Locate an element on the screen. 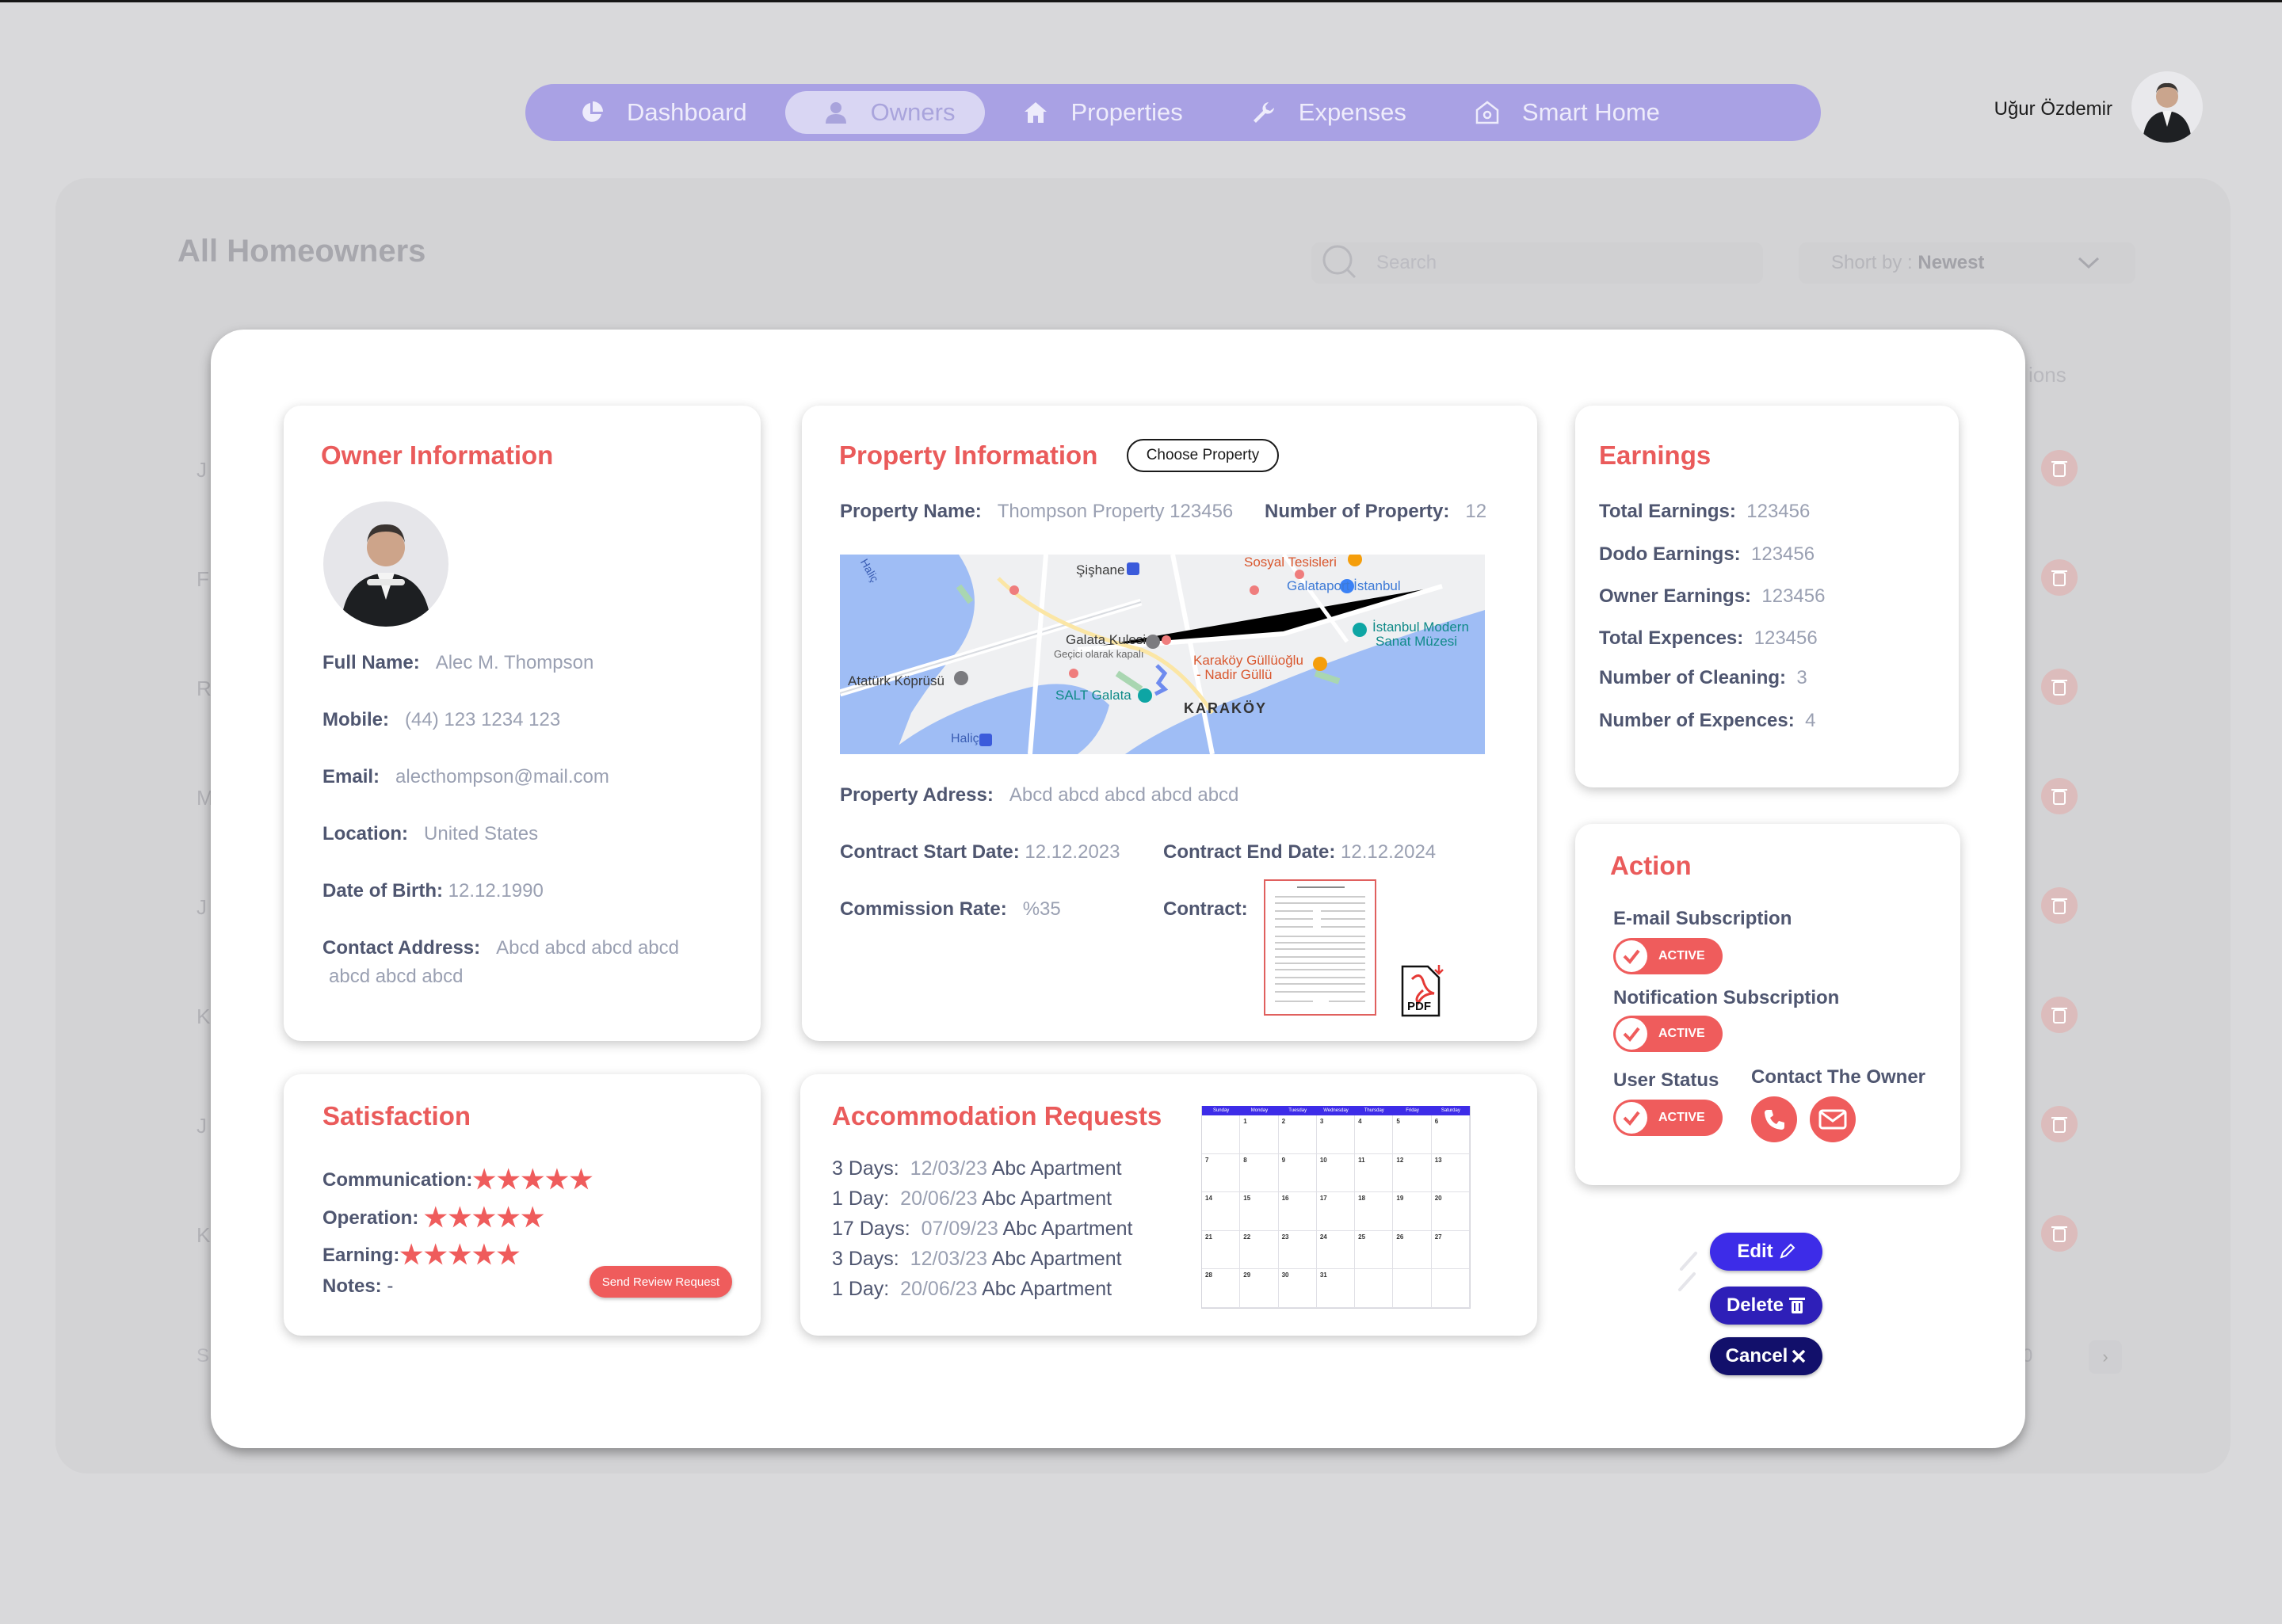 The height and width of the screenshot is (1624, 2282). owner-full-name: Full Name: Alec M. Thompson is located at coordinates (457, 663).